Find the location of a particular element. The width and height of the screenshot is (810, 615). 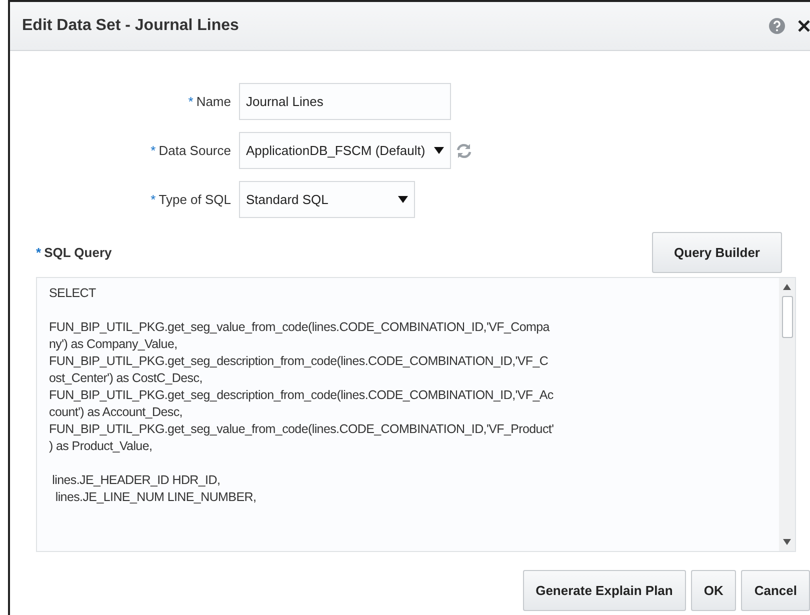

scroll-up-icon is located at coordinates (787, 287).